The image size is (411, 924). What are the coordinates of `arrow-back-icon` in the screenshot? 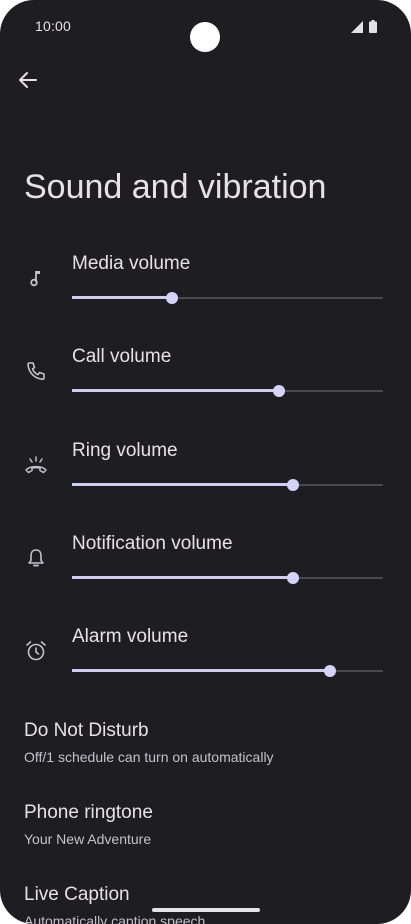 It's located at (28, 82).